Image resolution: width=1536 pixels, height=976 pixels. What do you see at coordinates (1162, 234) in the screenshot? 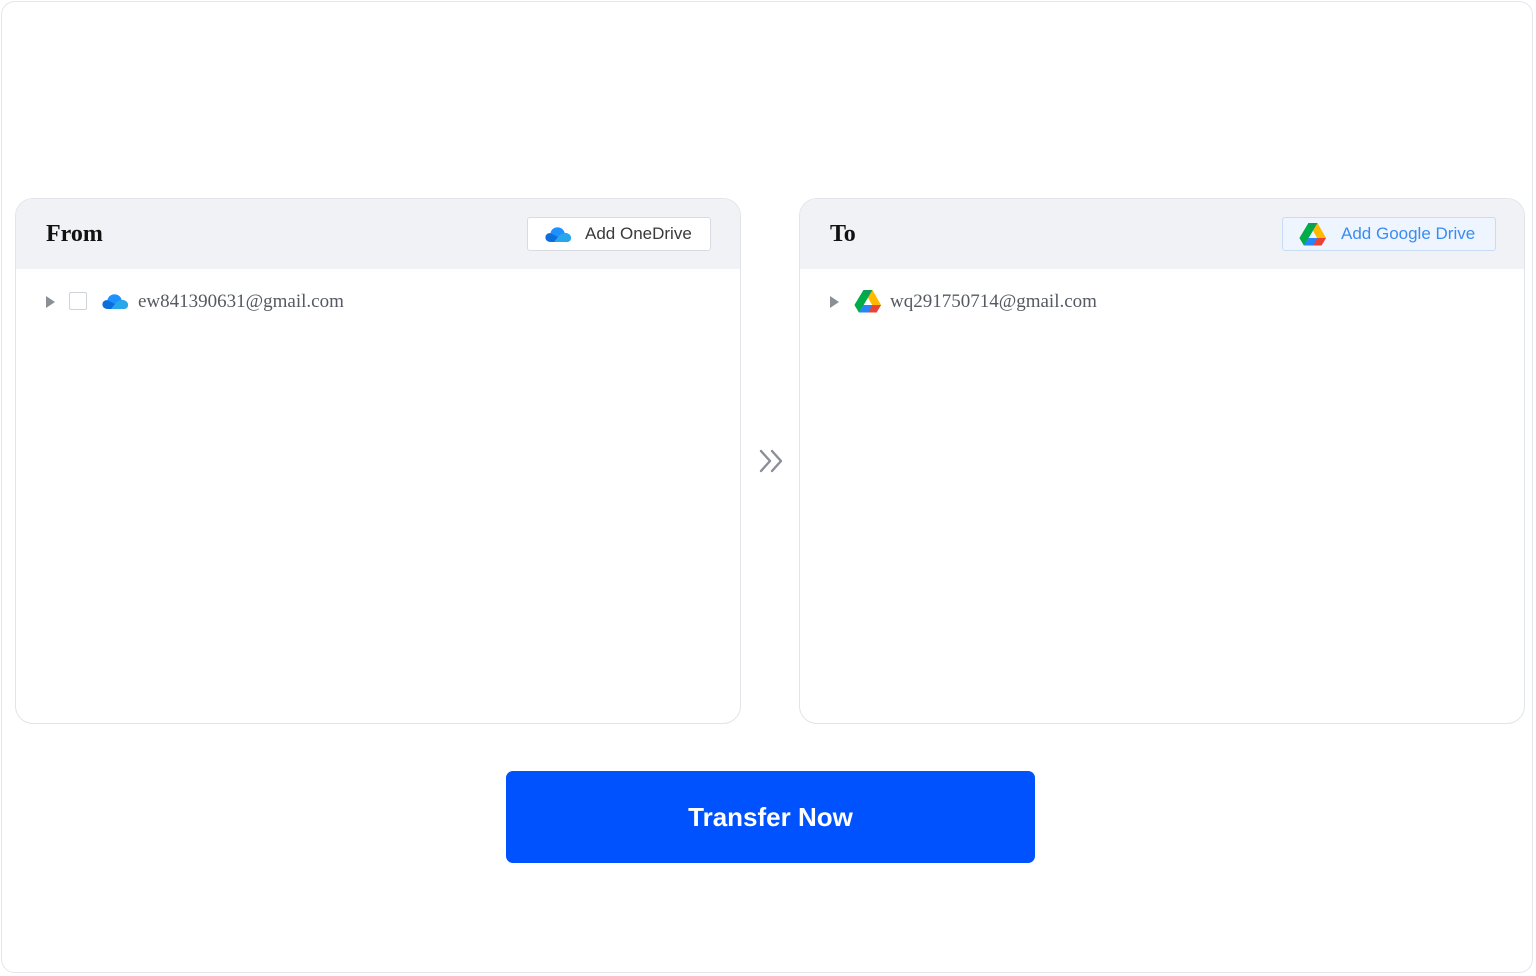
I see `to-panel-header: To Add Google Drive` at bounding box center [1162, 234].